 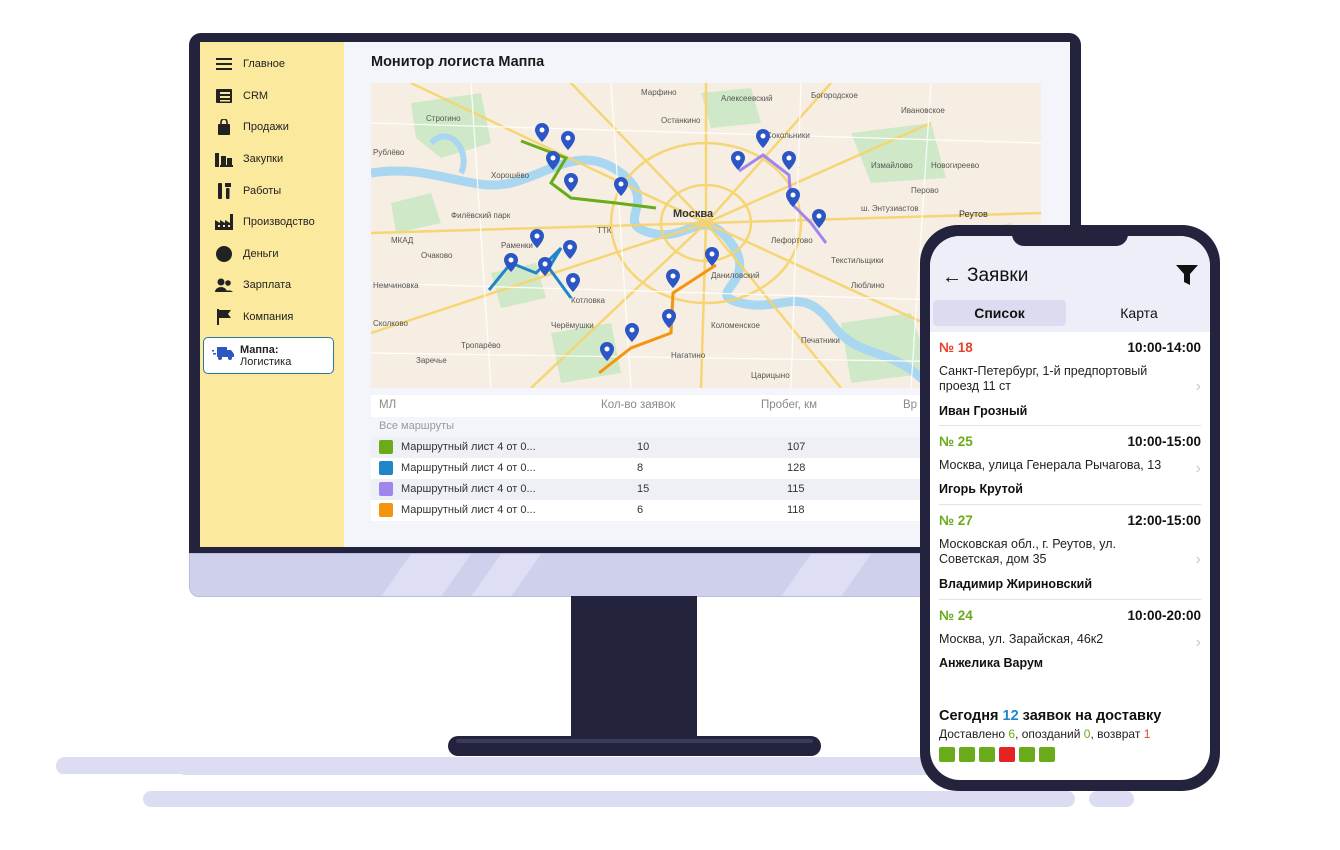 I want to click on sidebar-item-logistics: Маппа: Логистика, so click(x=268, y=355).